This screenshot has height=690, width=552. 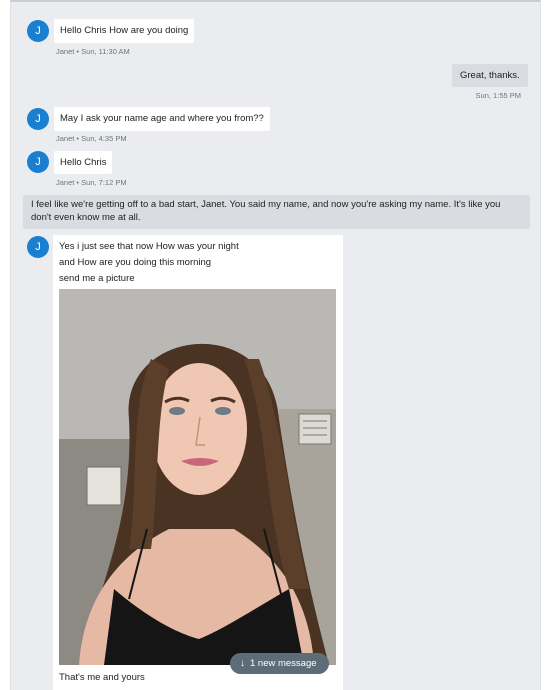 I want to click on new-message-button: ↓ 1 new message, so click(x=279, y=663).